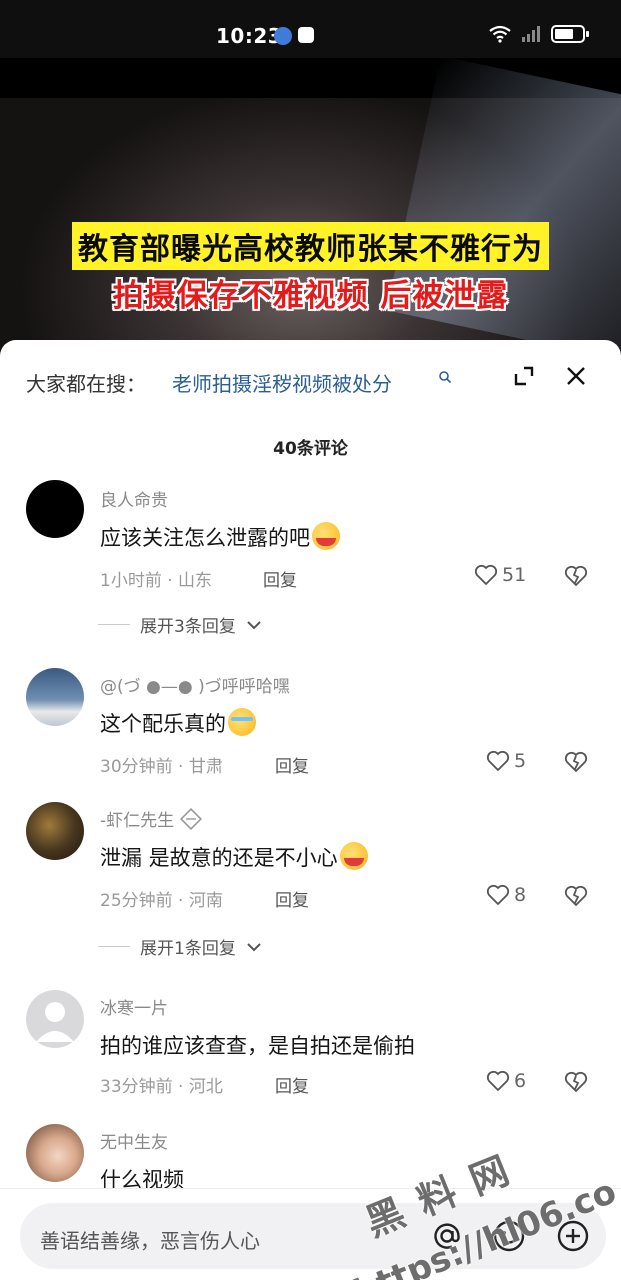 This screenshot has width=621, height=1280. I want to click on mention-icon, so click(447, 1236).